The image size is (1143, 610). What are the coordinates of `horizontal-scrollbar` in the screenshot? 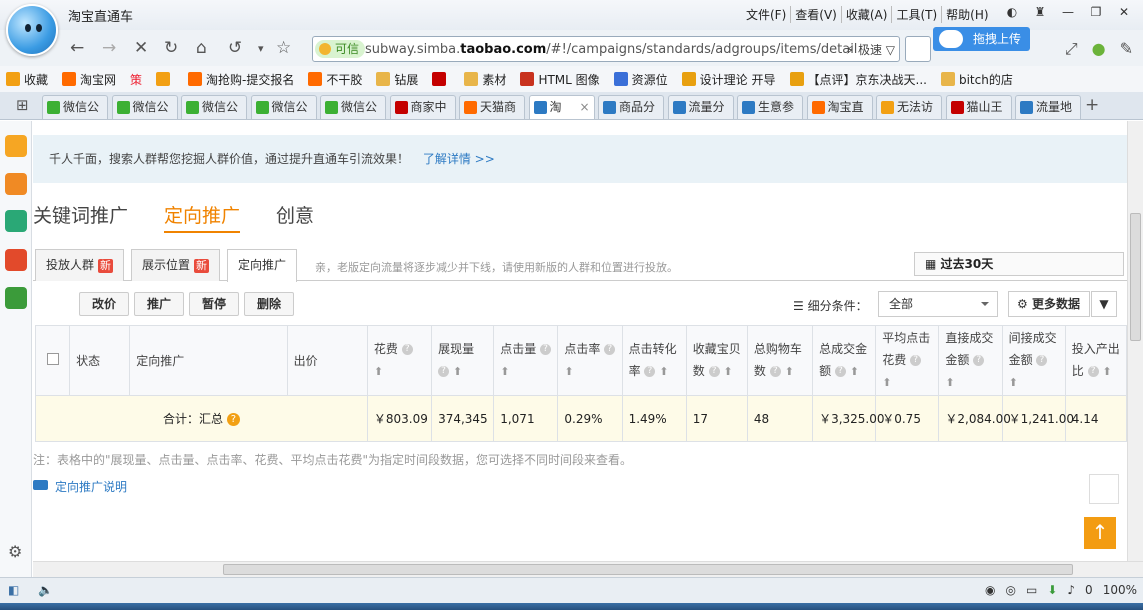 It's located at (588, 569).